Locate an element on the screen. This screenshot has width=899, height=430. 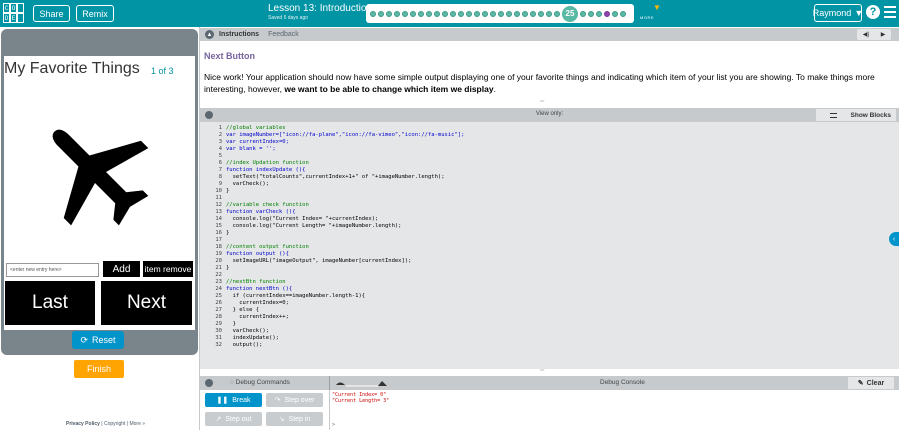
help-icon: ? is located at coordinates (873, 12).